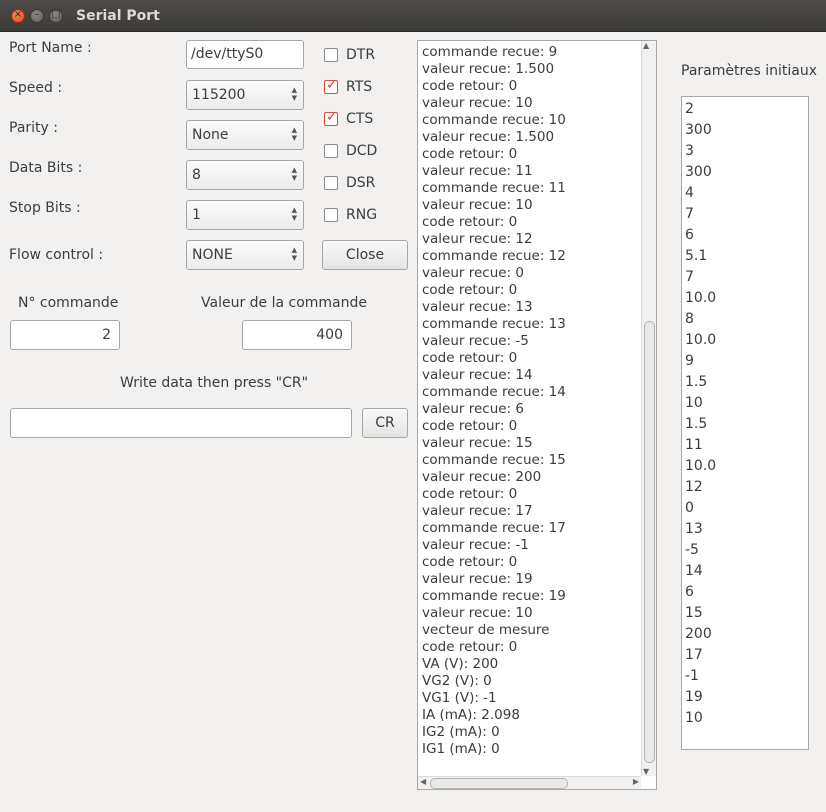 This screenshot has width=826, height=812. I want to click on flow-control-spinbox: NONE ▲ ▼, so click(245, 255).